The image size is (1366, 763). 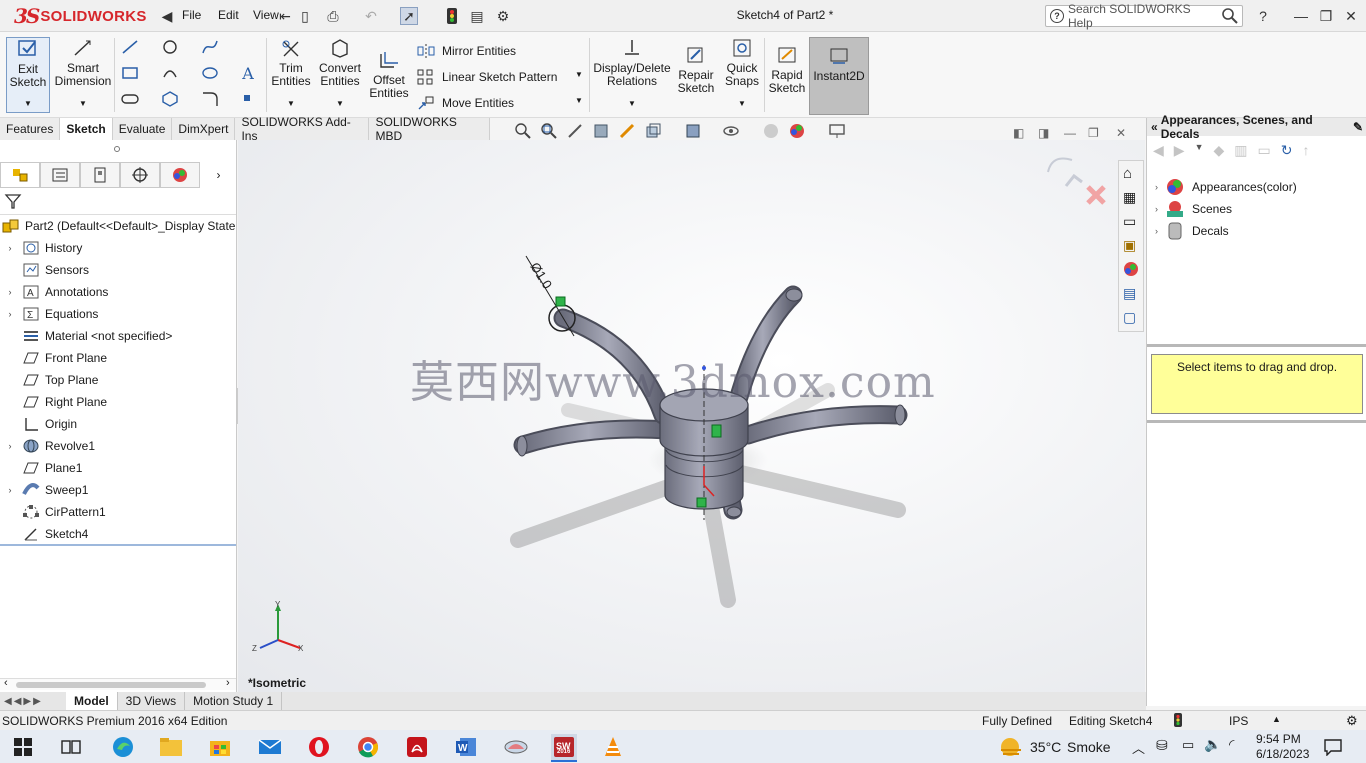 What do you see at coordinates (839, 76) in the screenshot?
I see `instant2d-button: Instant2D` at bounding box center [839, 76].